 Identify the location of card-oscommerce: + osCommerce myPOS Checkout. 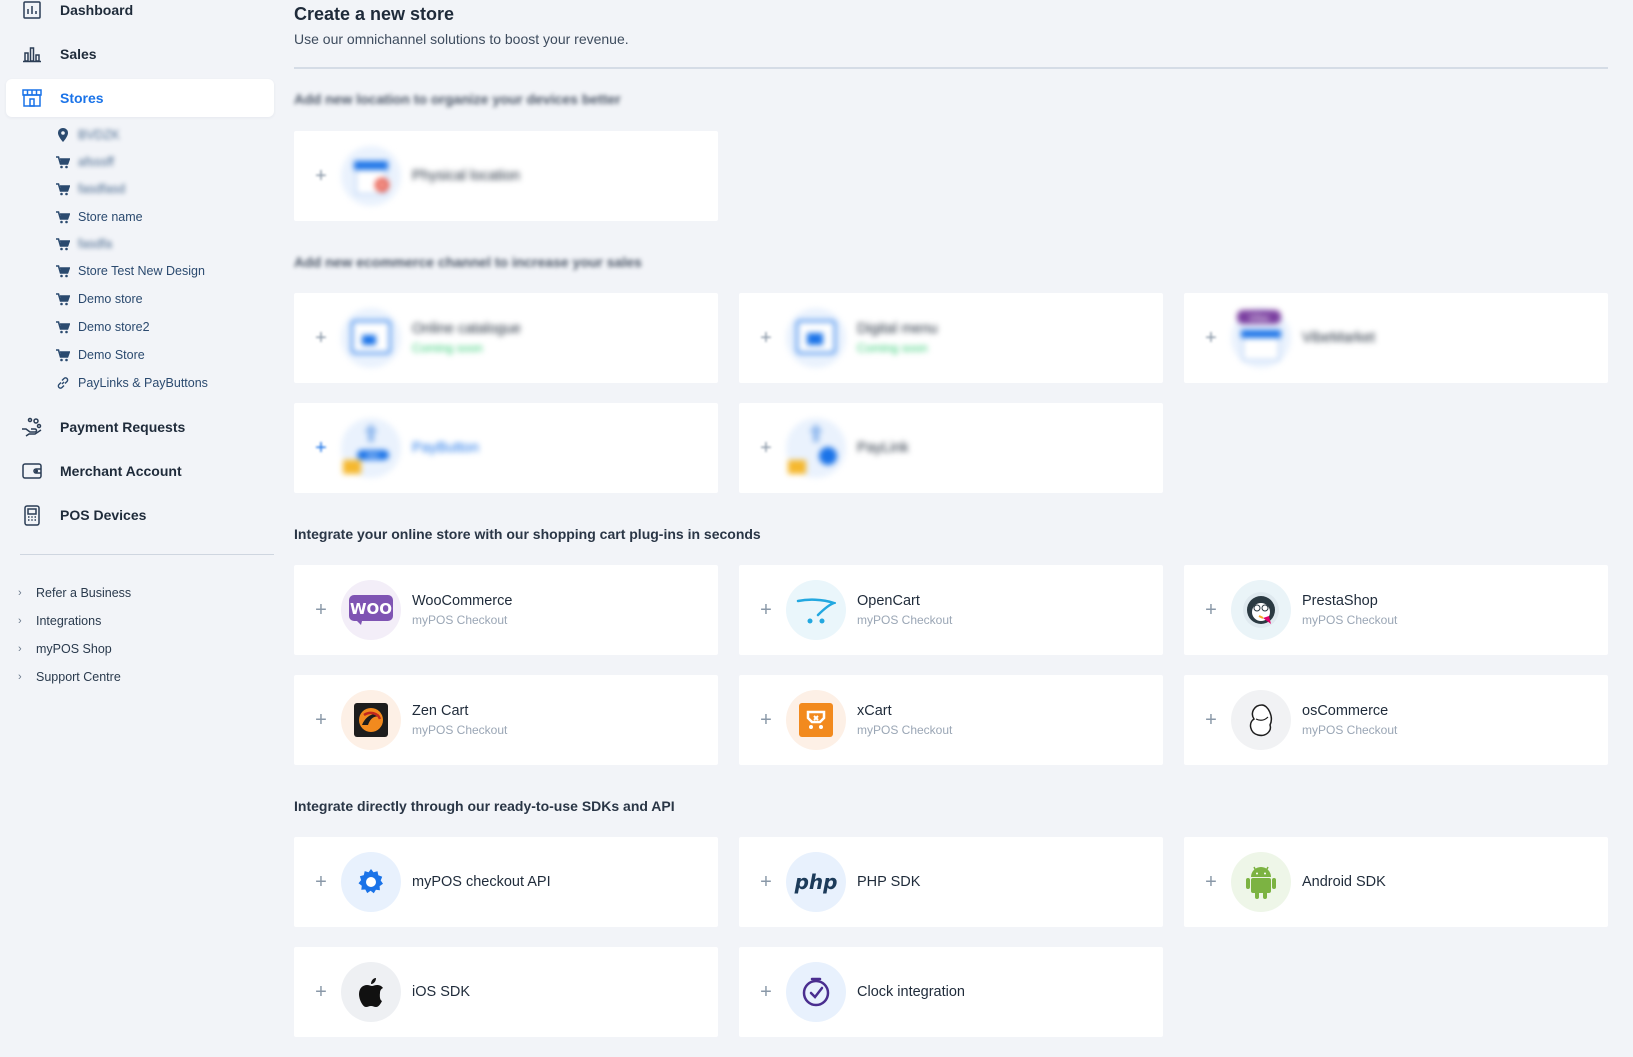
(1396, 720).